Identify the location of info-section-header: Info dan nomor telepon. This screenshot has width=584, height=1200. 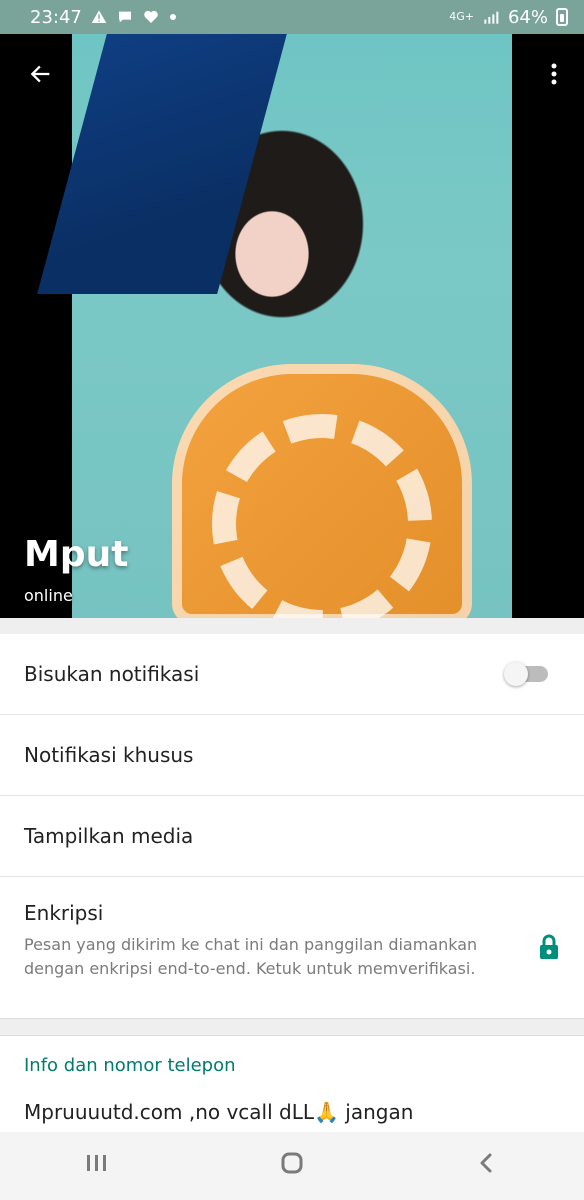
(130, 1065).